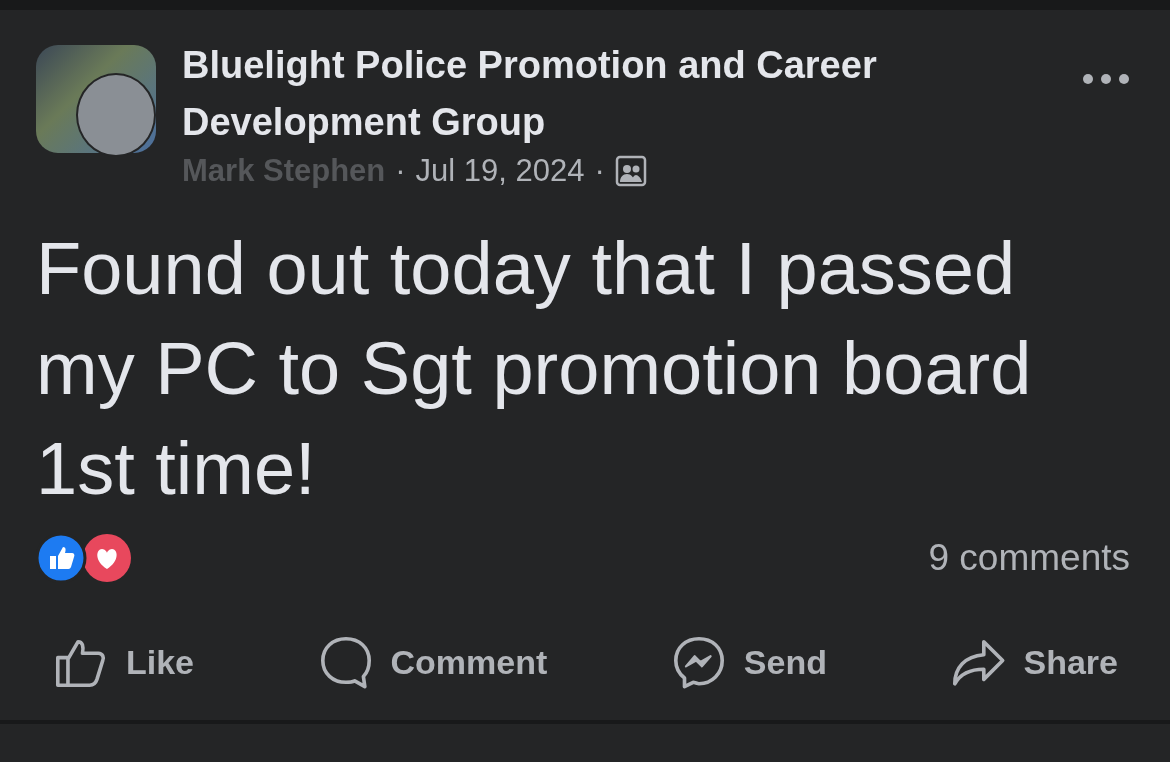 The height and width of the screenshot is (762, 1170). Describe the element at coordinates (96, 99) in the screenshot. I see `group-avatar-photo` at that location.